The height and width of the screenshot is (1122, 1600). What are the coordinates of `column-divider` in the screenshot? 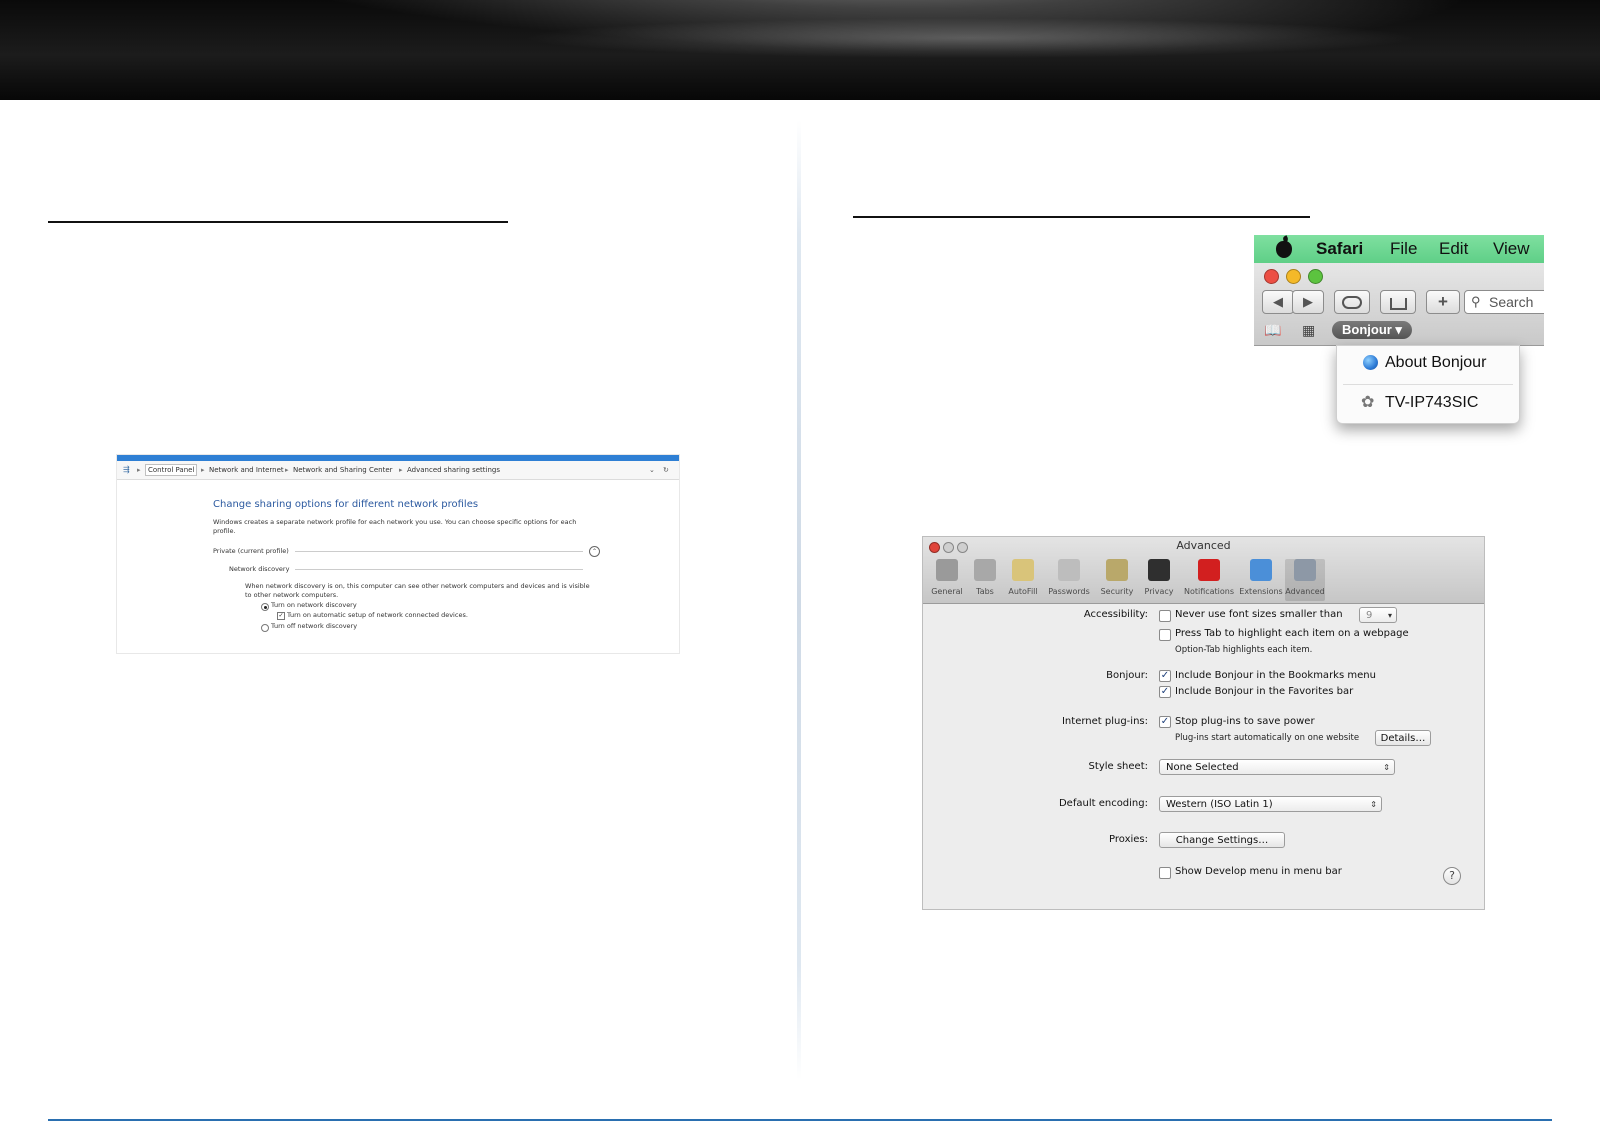 It's located at (799, 600).